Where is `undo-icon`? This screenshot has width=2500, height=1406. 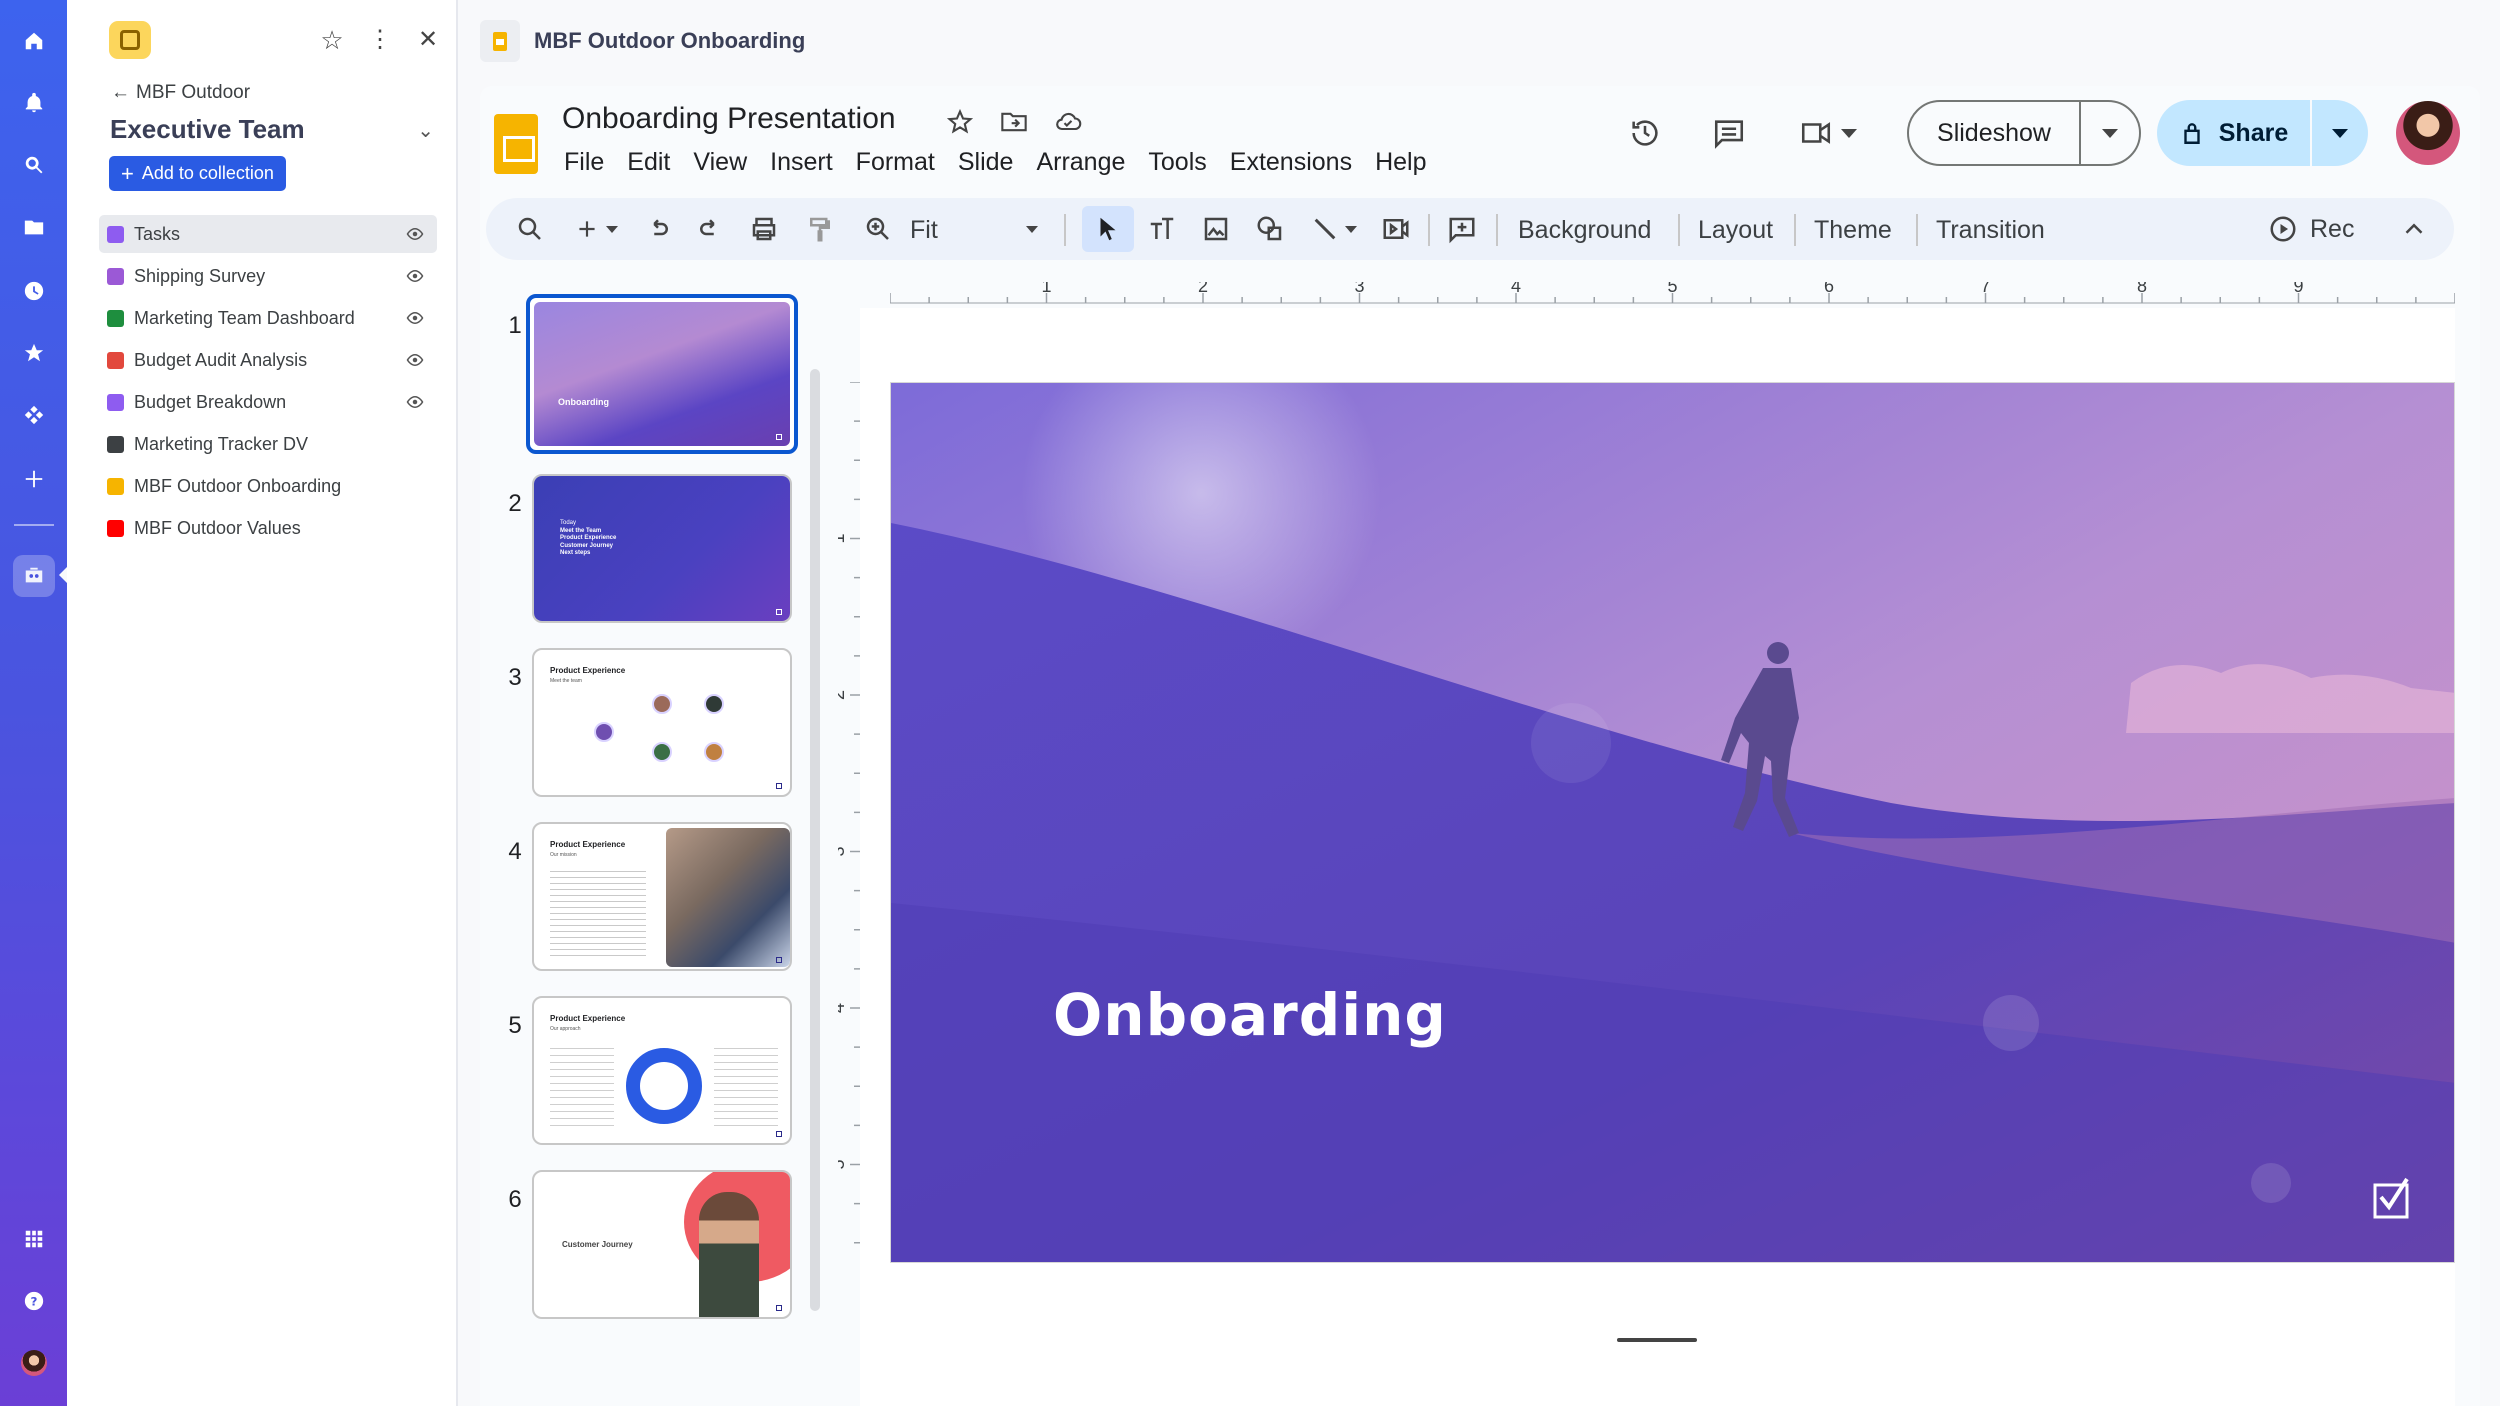 undo-icon is located at coordinates (658, 229).